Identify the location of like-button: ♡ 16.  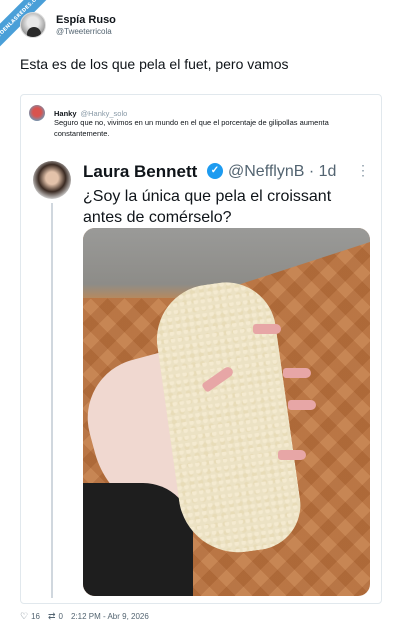
(30, 616).